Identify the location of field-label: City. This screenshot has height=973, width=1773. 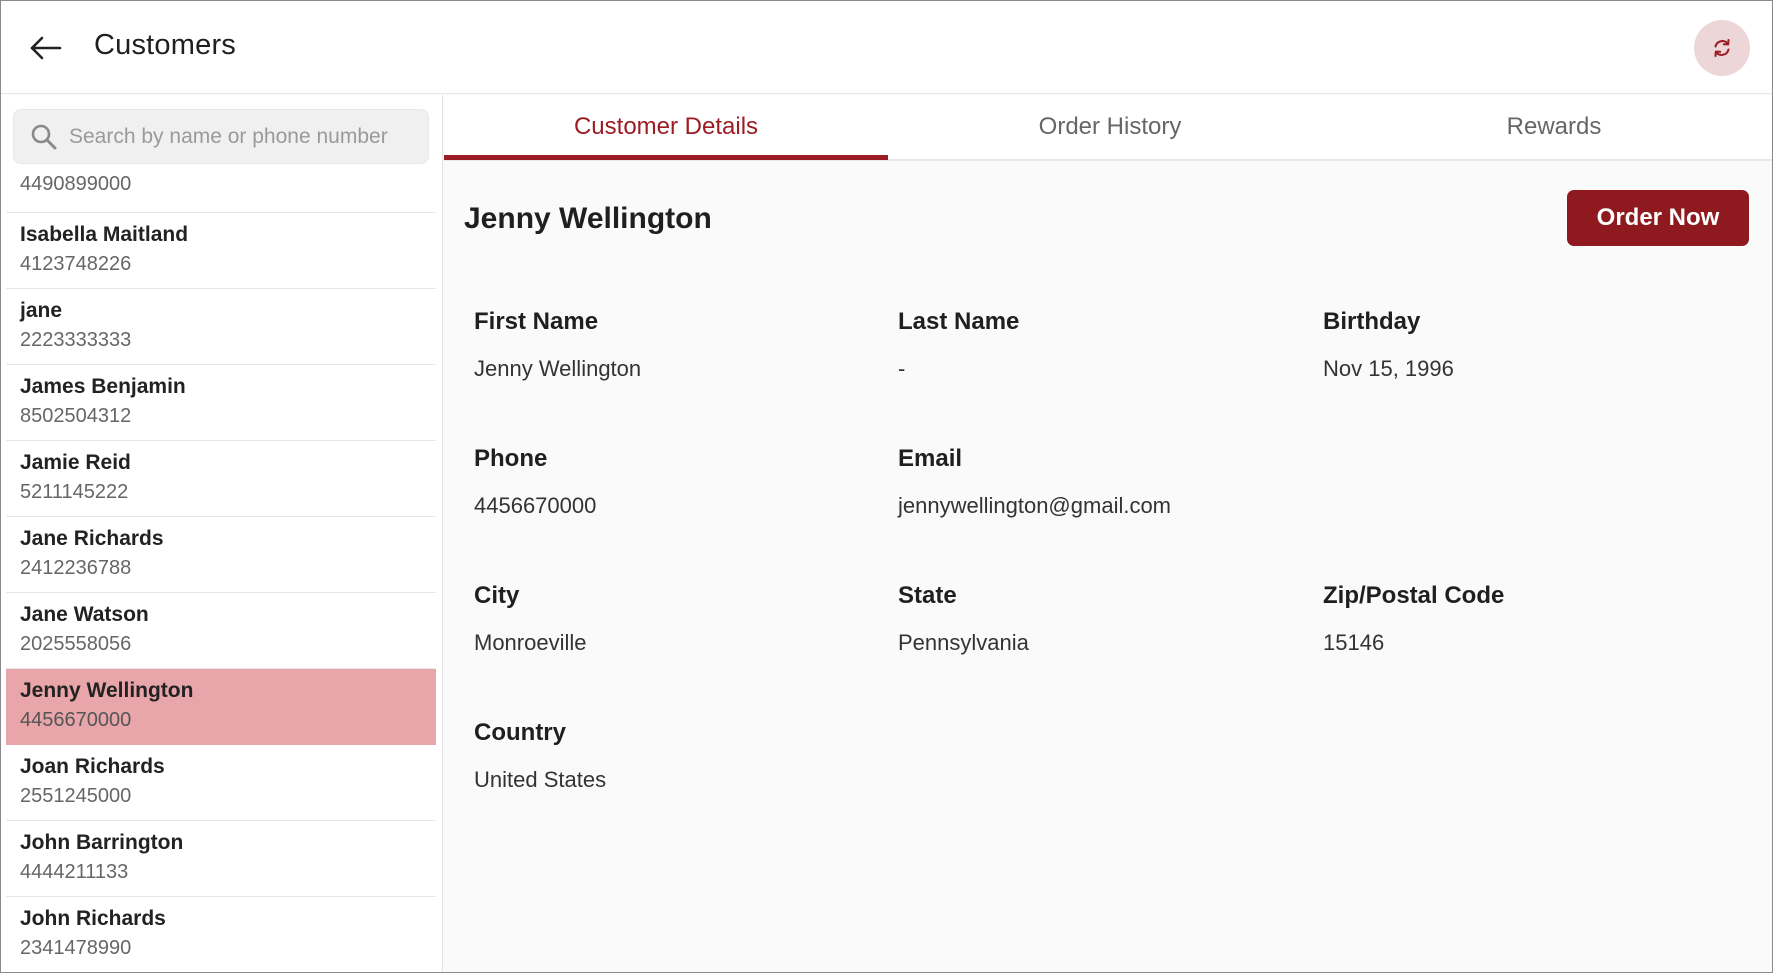
(497, 595).